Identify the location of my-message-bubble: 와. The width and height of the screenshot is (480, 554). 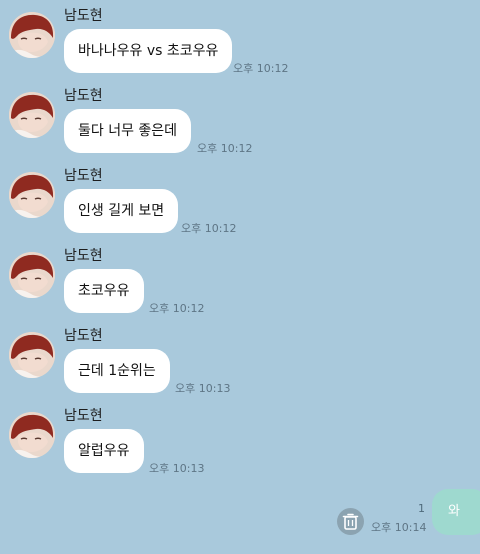
(456, 512).